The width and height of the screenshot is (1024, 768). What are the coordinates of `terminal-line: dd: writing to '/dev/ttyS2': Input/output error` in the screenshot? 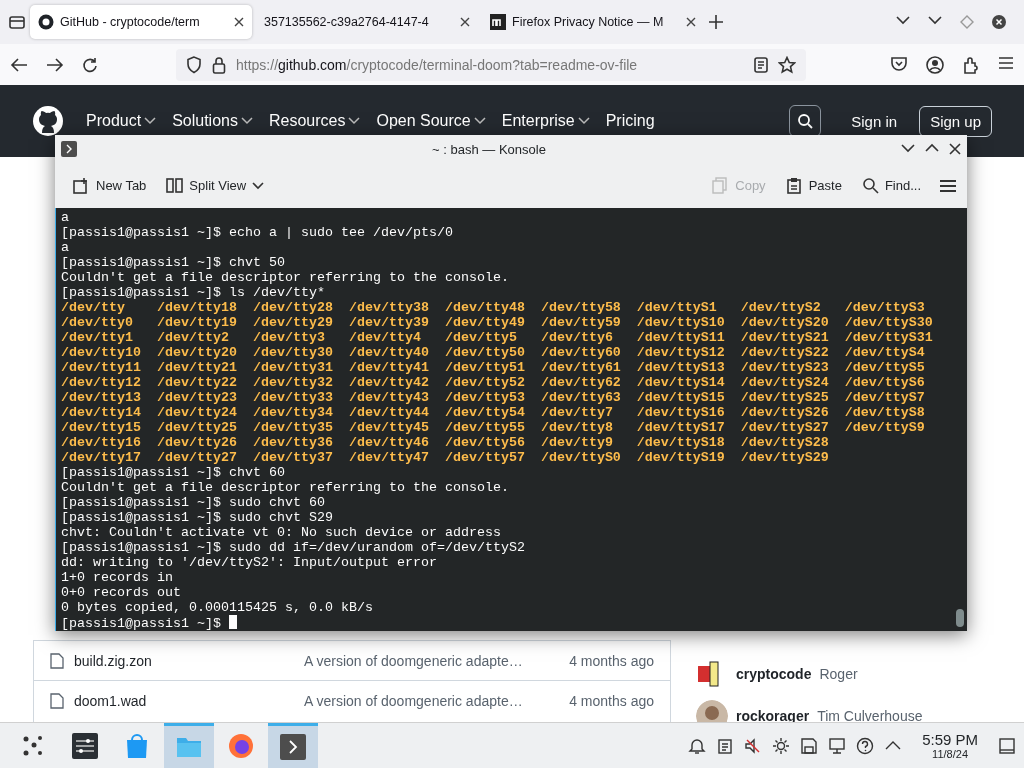 It's located at (249, 562).